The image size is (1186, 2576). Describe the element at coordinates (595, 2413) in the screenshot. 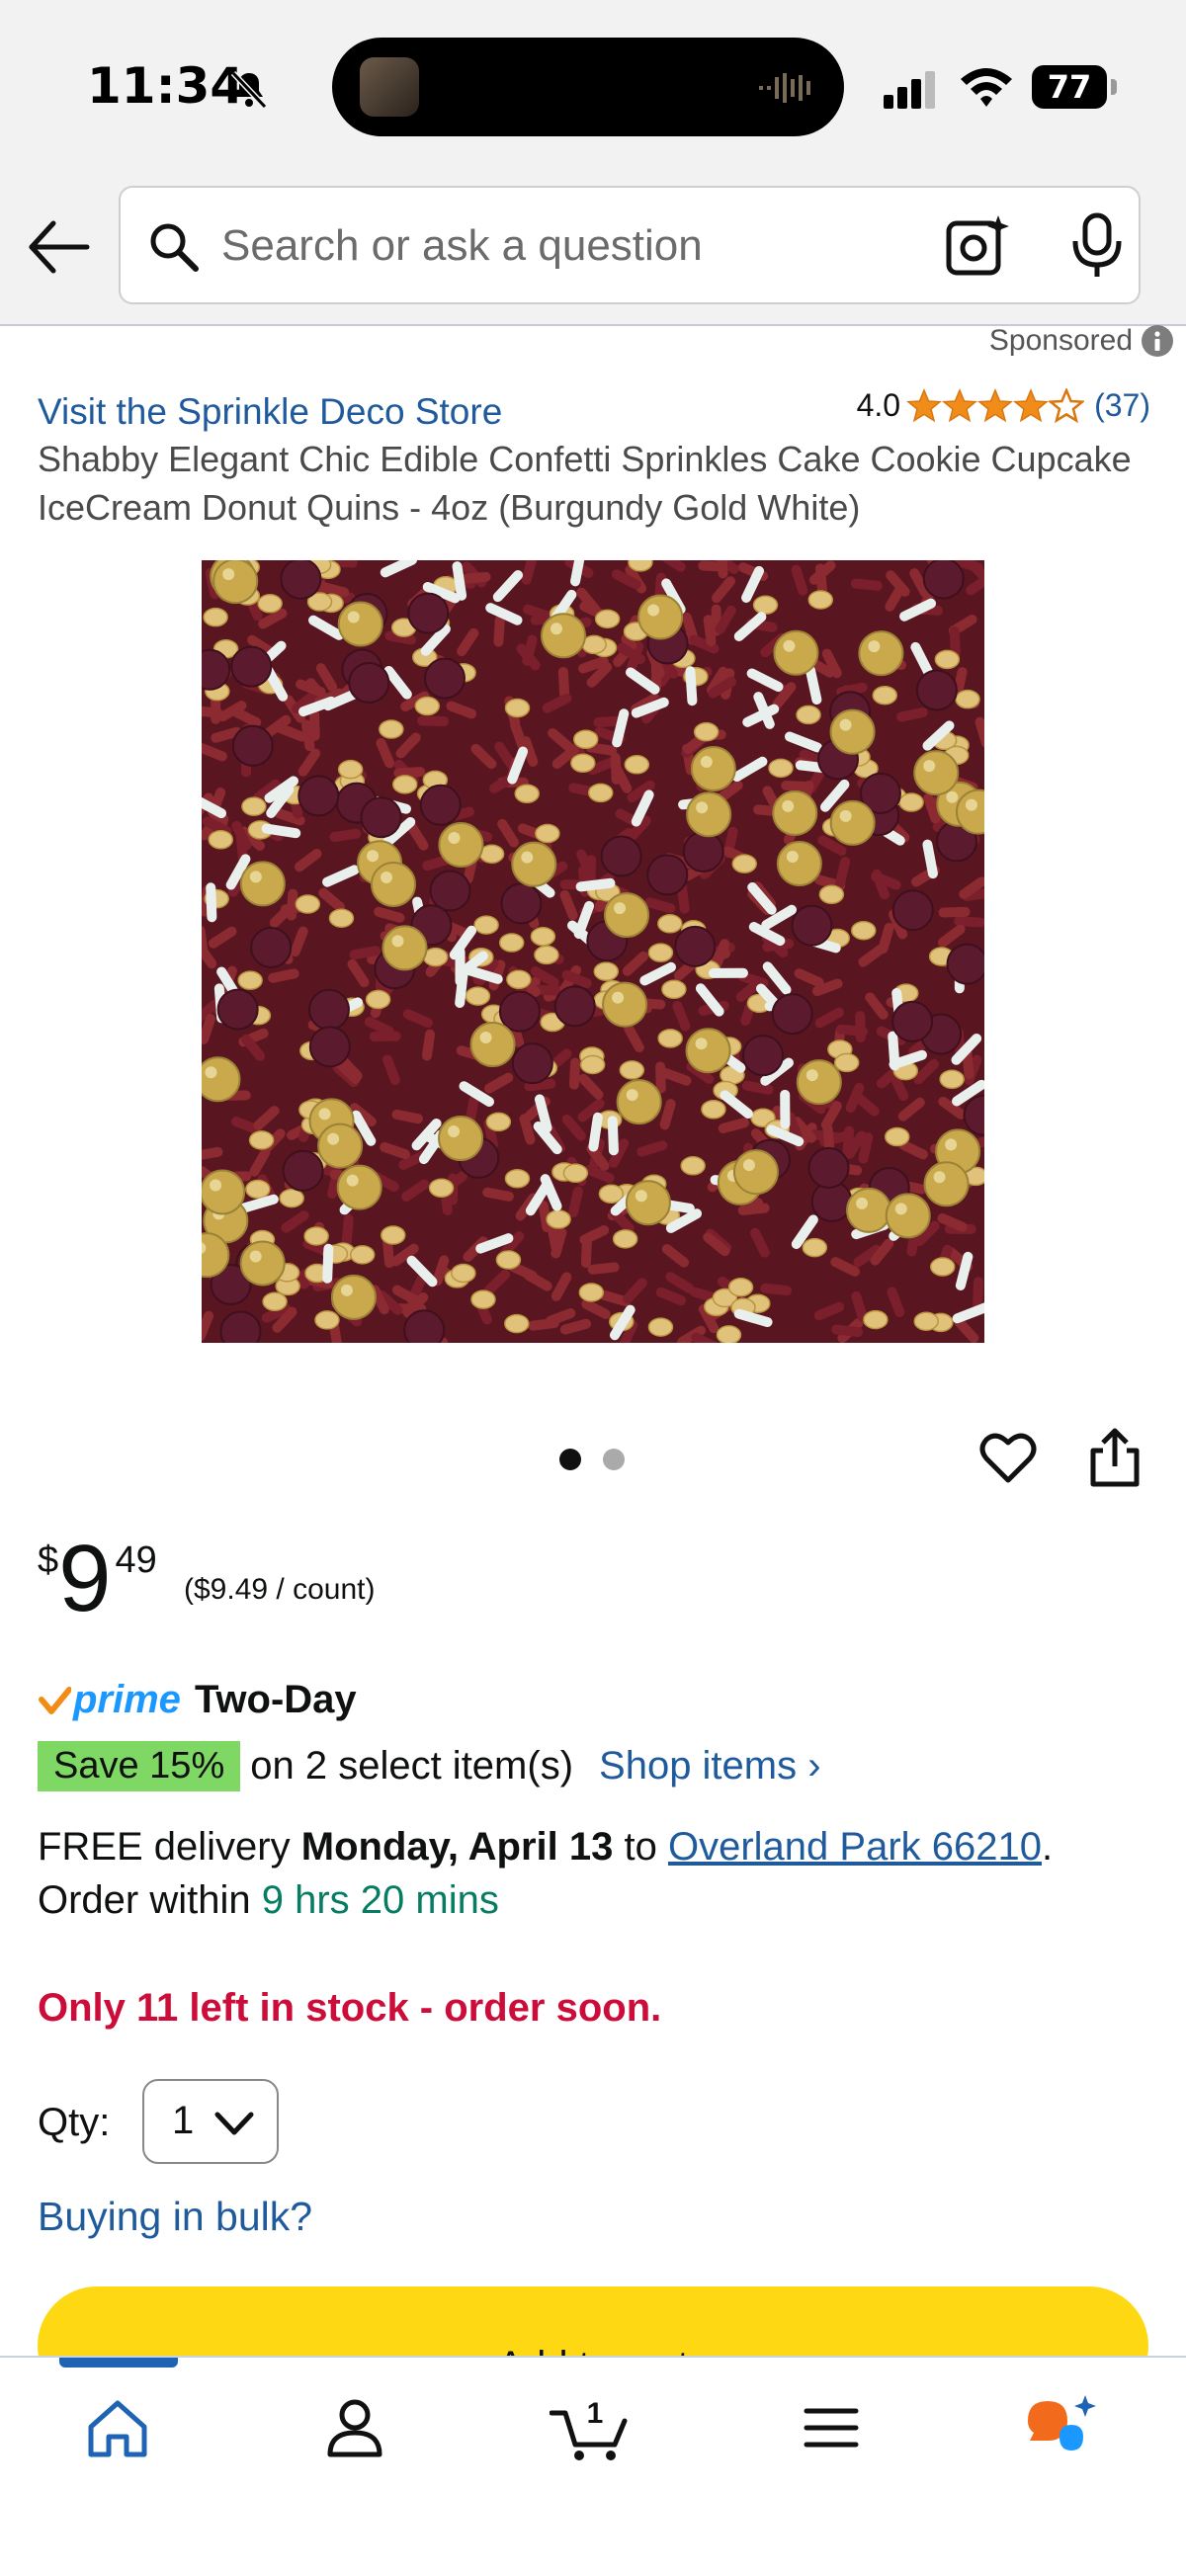

I see `cart-count: 1` at that location.